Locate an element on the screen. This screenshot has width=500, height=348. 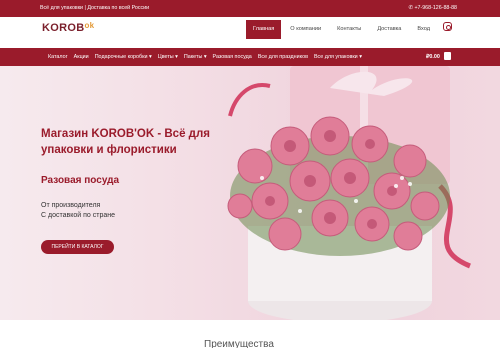
cat-gift-boxes: Подарочные коробки ▾ is located at coordinates (123, 57).